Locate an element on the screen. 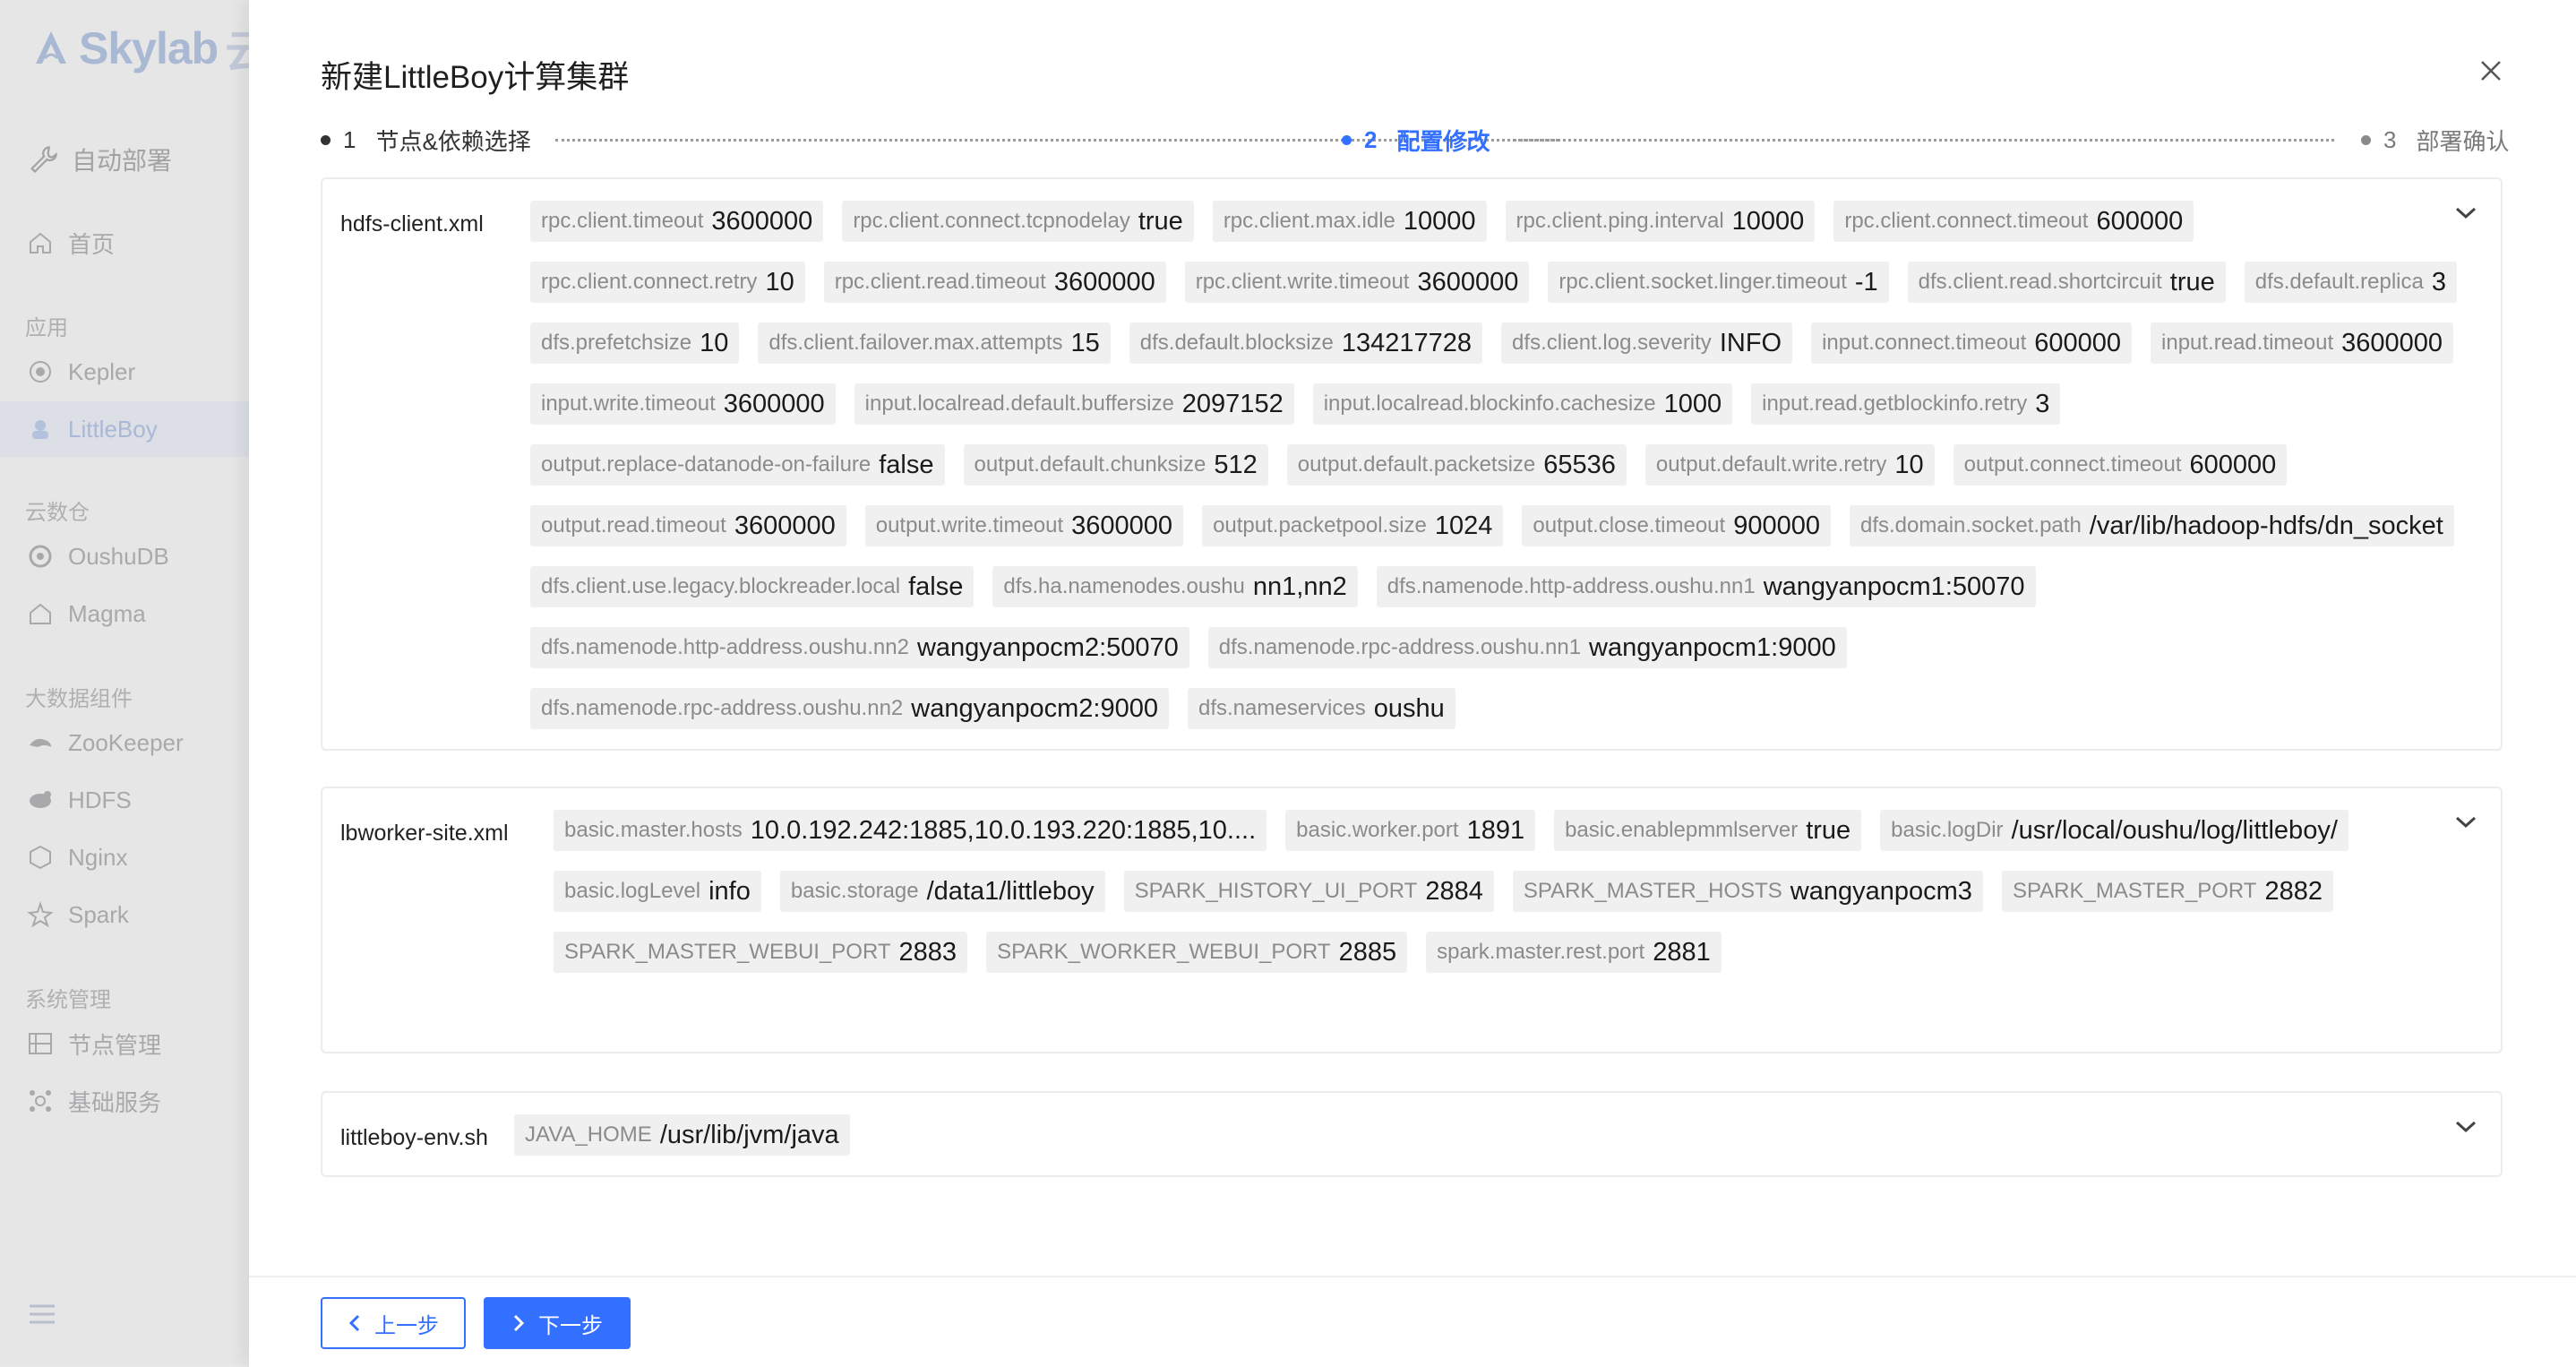 The image size is (2576, 1367). config-param-tag: basic.enablepmmlserver true is located at coordinates (1708, 830).